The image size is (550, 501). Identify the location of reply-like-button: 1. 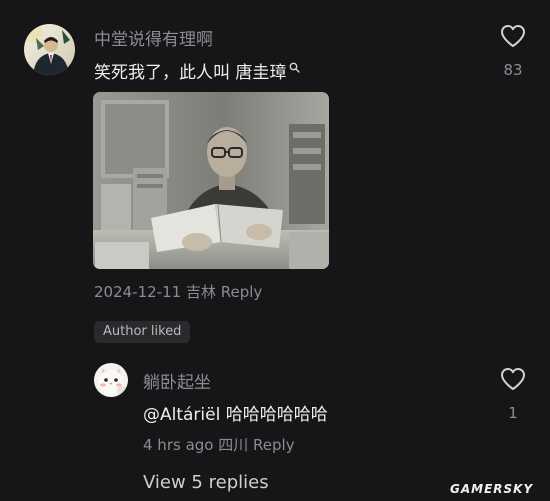
(513, 394).